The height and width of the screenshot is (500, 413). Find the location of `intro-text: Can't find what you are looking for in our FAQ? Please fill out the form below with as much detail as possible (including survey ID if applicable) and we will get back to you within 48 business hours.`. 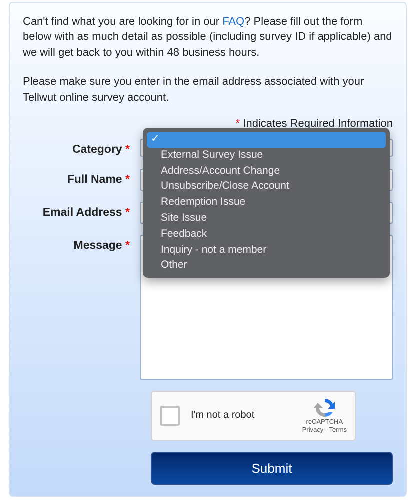

intro-text: Can't find what you are looking for in our FAQ? Please fill out the form below with as much detail as possible (including survey ID if applicable) and we will get back to you within 48 business hours. is located at coordinates (208, 38).